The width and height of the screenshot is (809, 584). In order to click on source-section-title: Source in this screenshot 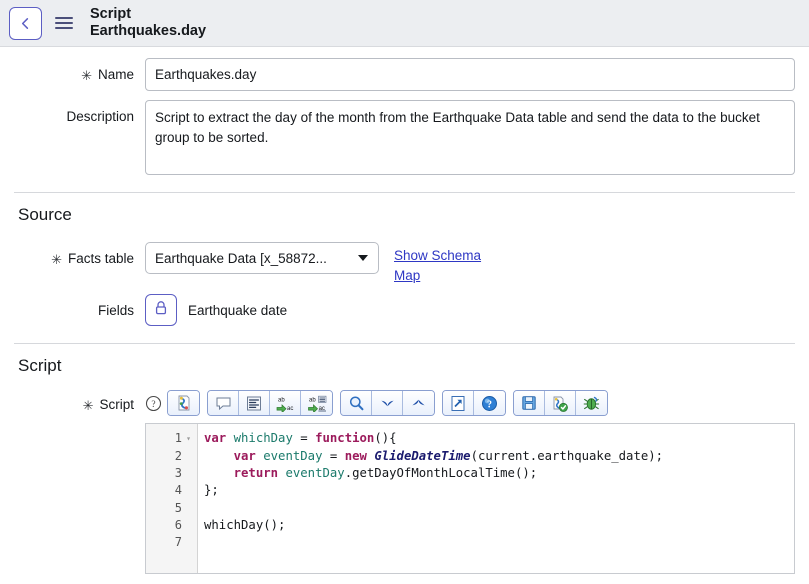, I will do `click(45, 214)`.